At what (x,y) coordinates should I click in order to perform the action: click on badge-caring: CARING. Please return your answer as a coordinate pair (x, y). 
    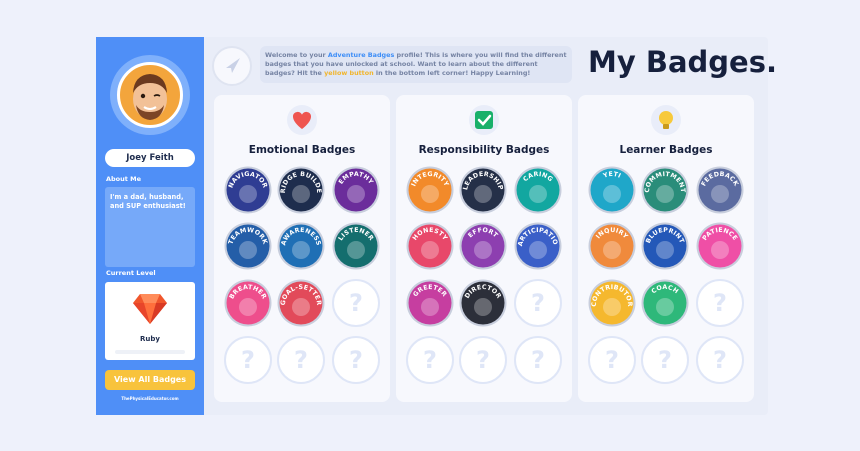
    Looking at the image, I should click on (538, 190).